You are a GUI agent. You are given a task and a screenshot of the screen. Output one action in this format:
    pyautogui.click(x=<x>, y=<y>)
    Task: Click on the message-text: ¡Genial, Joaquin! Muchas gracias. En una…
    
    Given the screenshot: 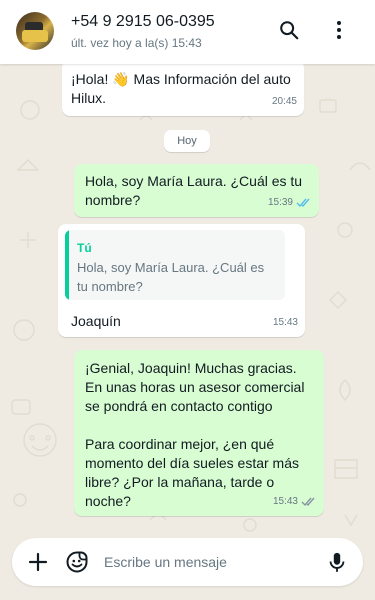 What is the action you would take?
    pyautogui.click(x=195, y=434)
    